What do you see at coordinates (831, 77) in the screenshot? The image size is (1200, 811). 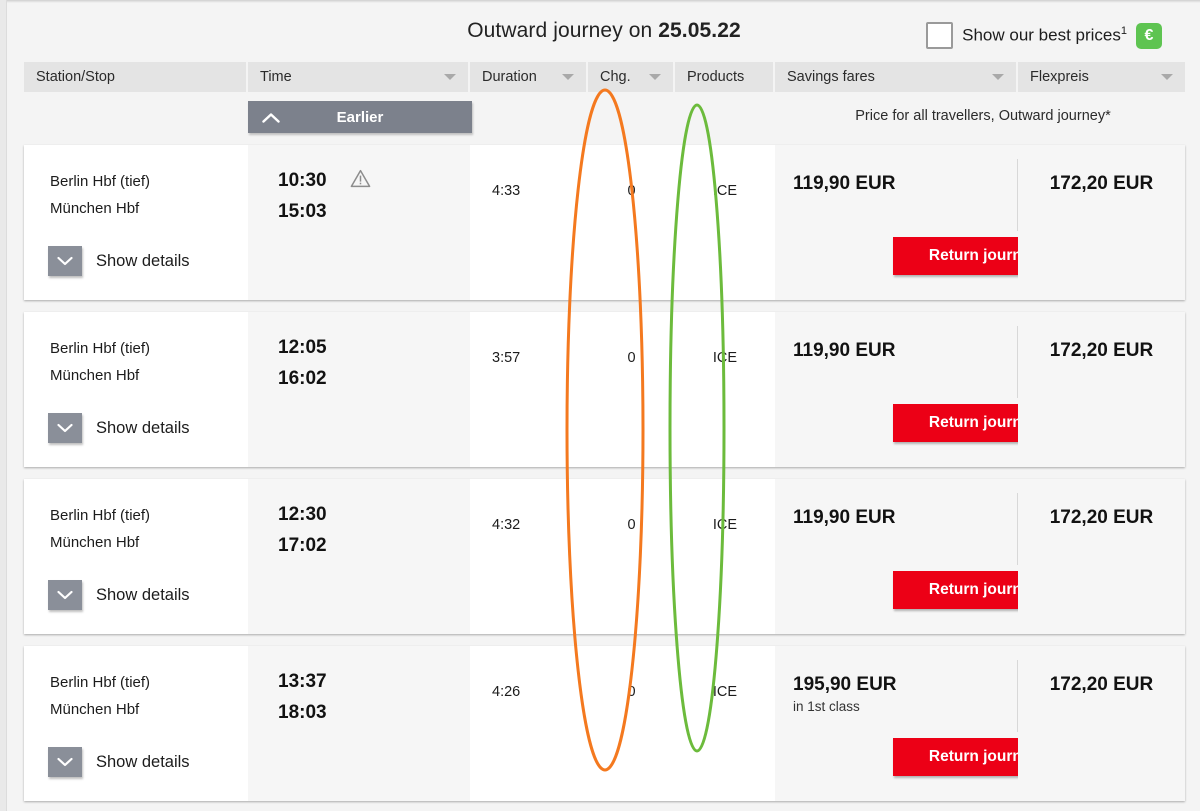 I see `column-header-savings-fares-label: Savings fares` at bounding box center [831, 77].